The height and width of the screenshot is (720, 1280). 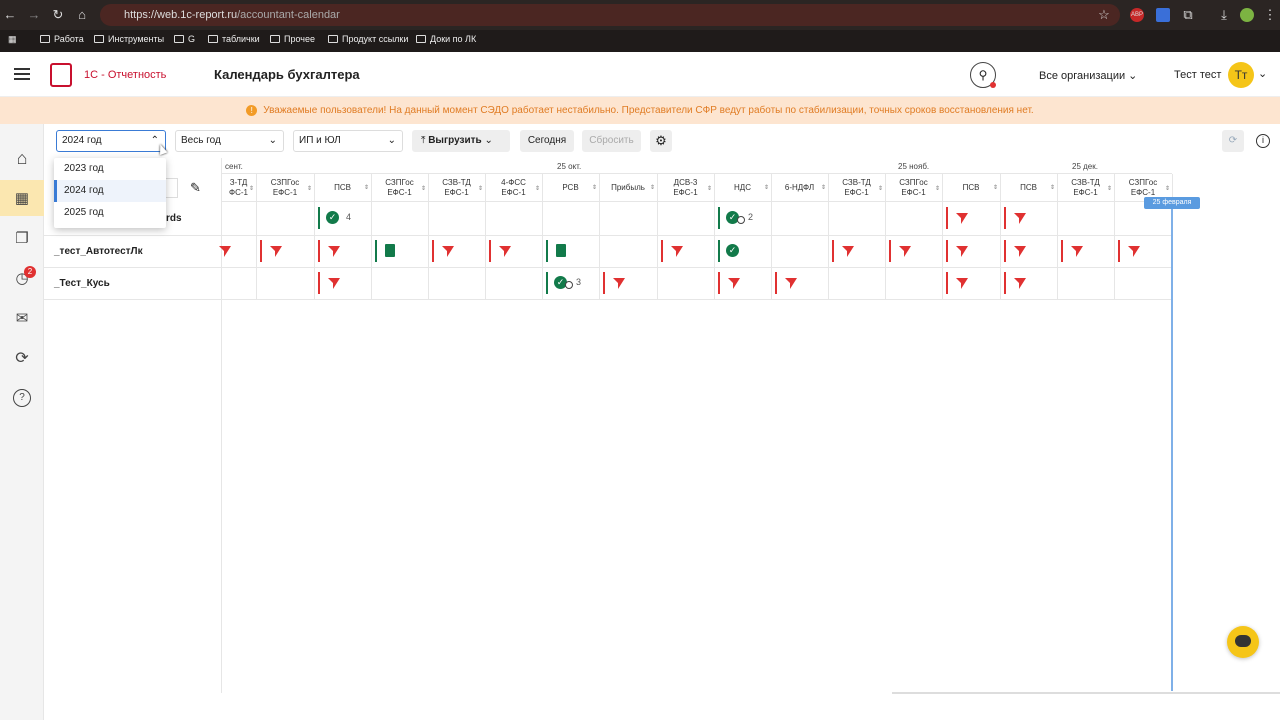 I want to click on column-header: Прибыль ⇕, so click(x=628, y=188).